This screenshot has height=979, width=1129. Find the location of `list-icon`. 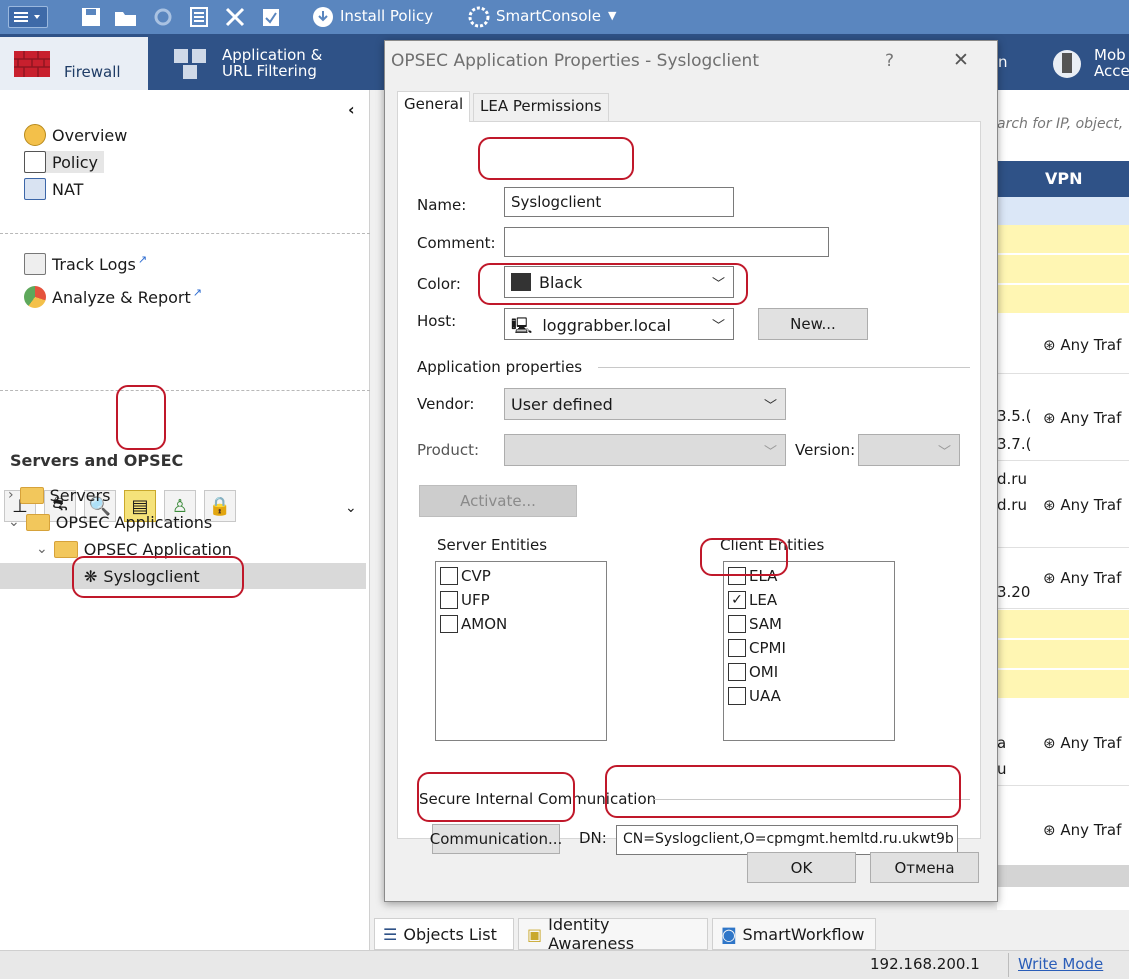

list-icon is located at coordinates (199, 17).